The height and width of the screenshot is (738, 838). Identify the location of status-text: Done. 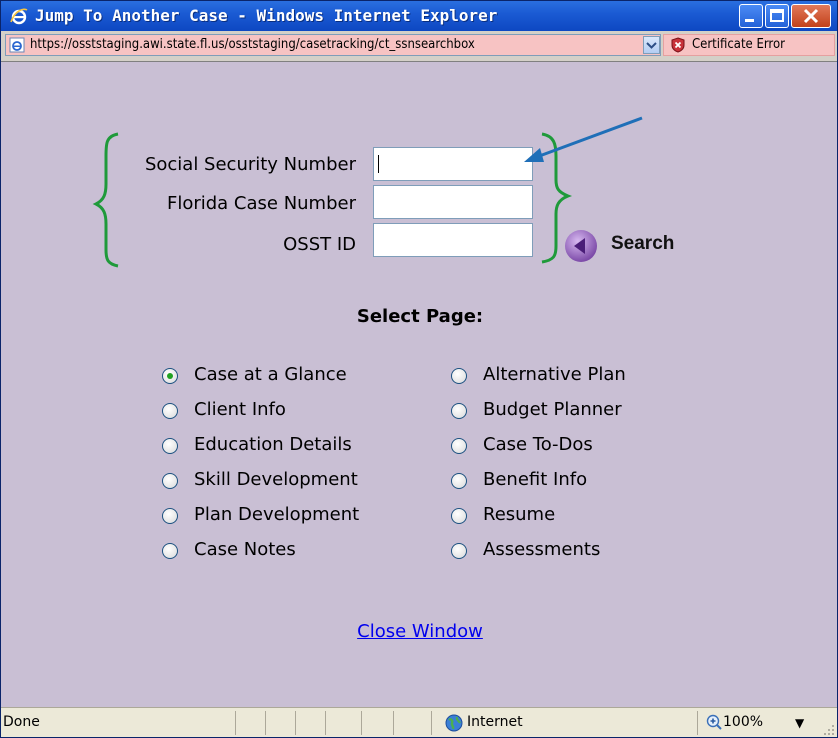
(21, 722).